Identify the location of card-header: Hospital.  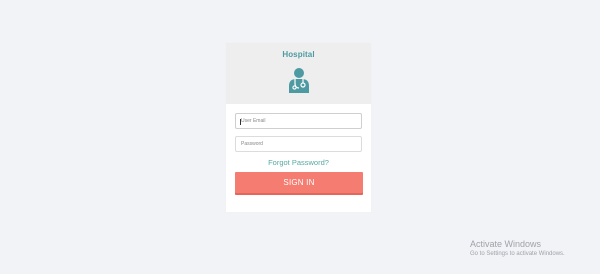
(298, 73).